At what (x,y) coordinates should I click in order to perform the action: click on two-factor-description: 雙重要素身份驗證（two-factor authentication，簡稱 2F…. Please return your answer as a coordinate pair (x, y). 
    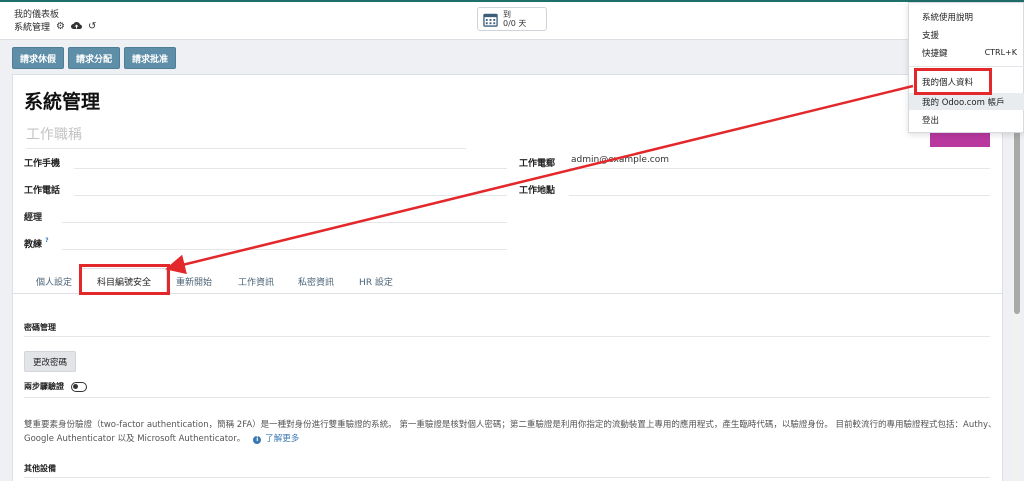
    Looking at the image, I should click on (511, 432).